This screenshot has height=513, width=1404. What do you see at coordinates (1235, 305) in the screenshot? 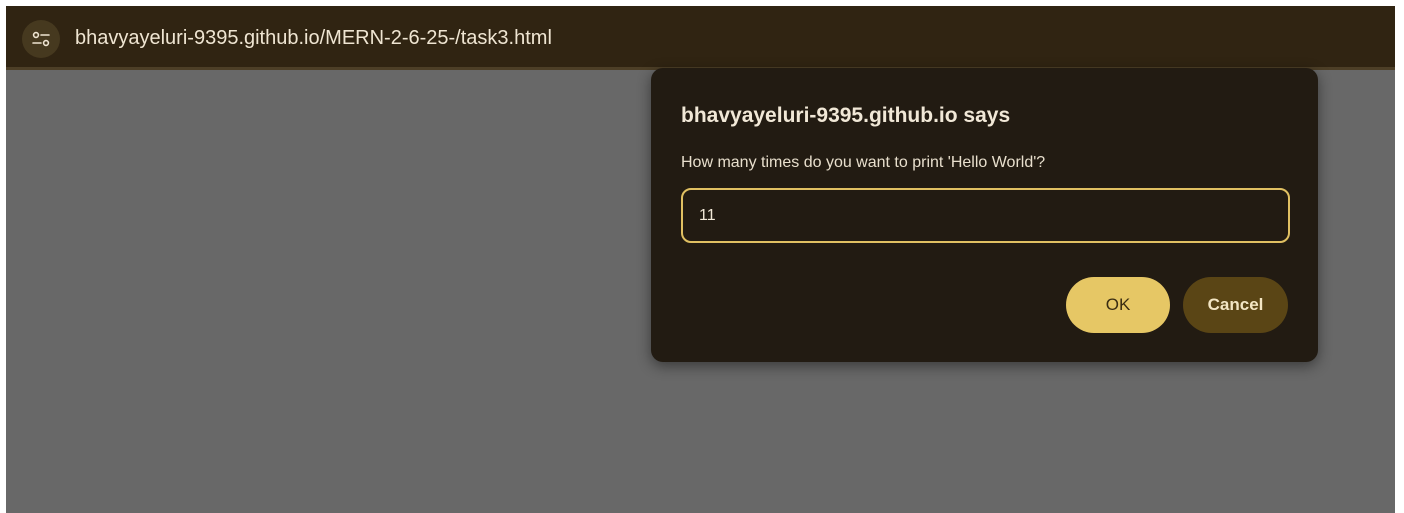
I see `cancel-button: Cancel` at bounding box center [1235, 305].